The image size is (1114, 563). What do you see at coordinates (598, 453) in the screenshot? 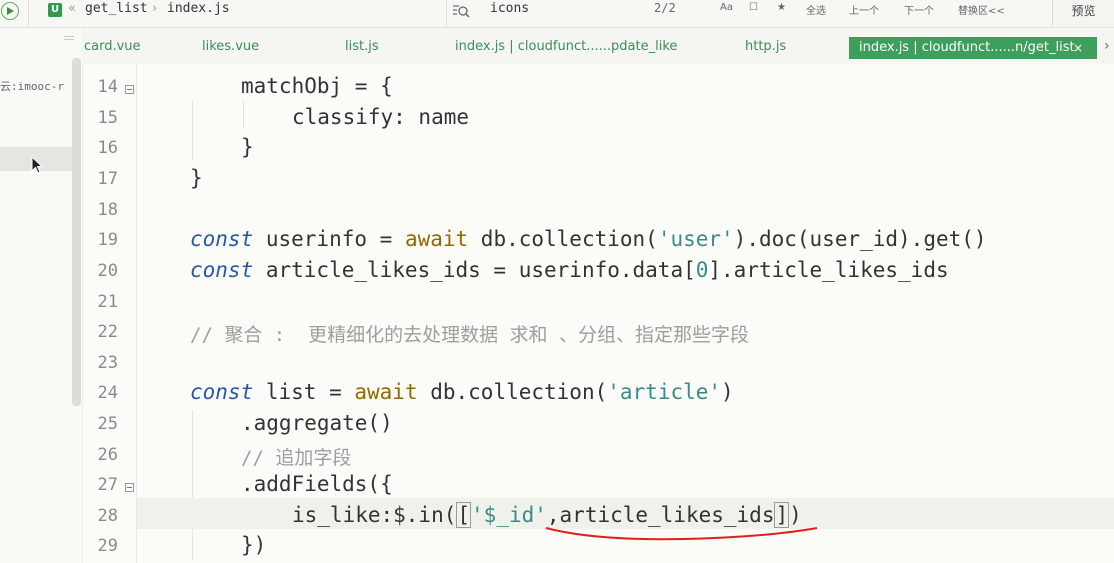
I see `code-line: 26 // 追加字段` at bounding box center [598, 453].